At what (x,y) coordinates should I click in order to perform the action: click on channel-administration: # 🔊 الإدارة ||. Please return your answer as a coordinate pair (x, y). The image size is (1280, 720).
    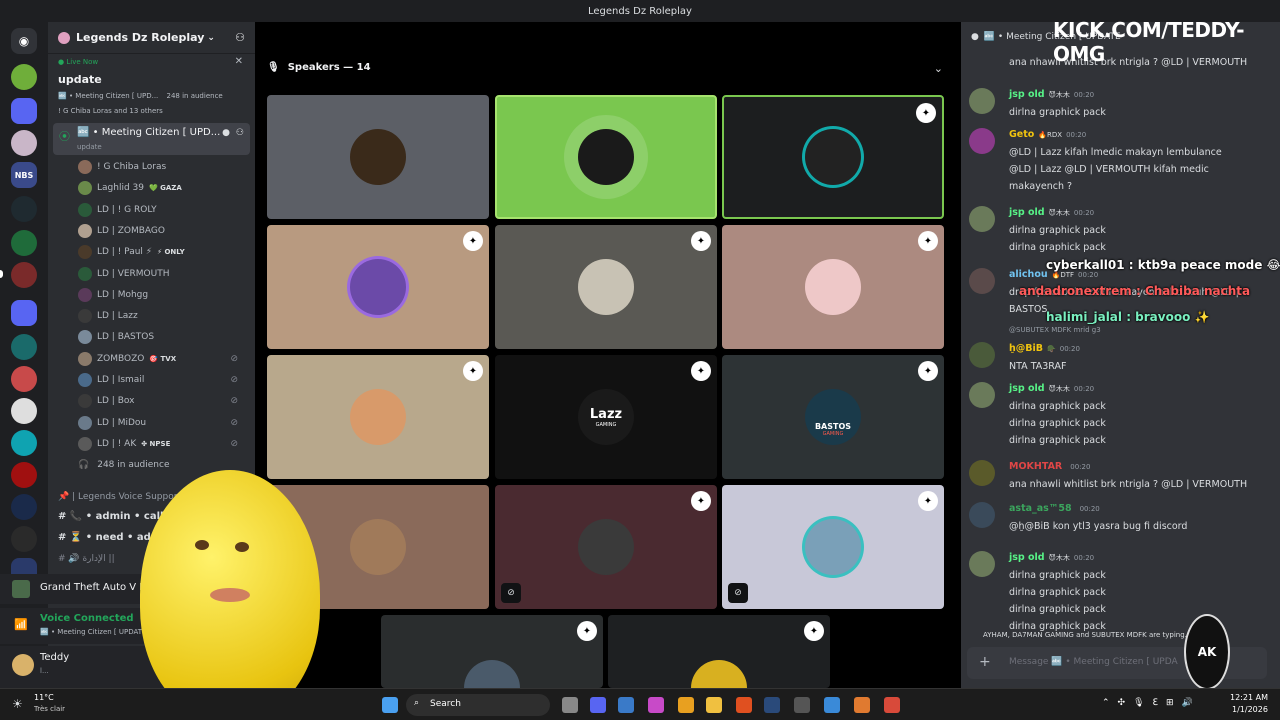
    Looking at the image, I should click on (86, 559).